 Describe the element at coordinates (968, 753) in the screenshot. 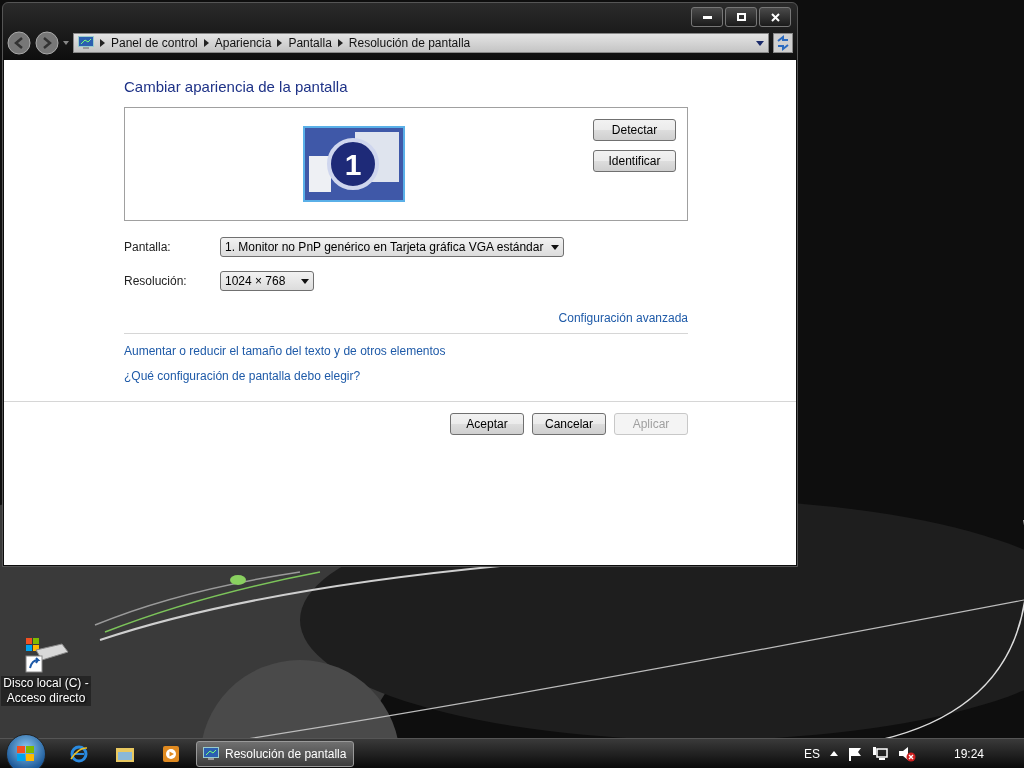

I see `clock: 19:24` at that location.